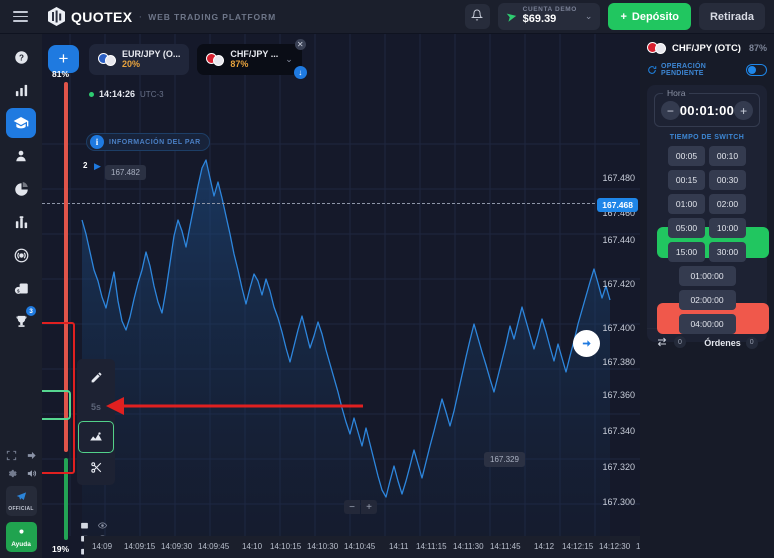 This screenshot has height=558, width=774. Describe the element at coordinates (21, 544) in the screenshot. I see `help-label: Ayuda` at that location.